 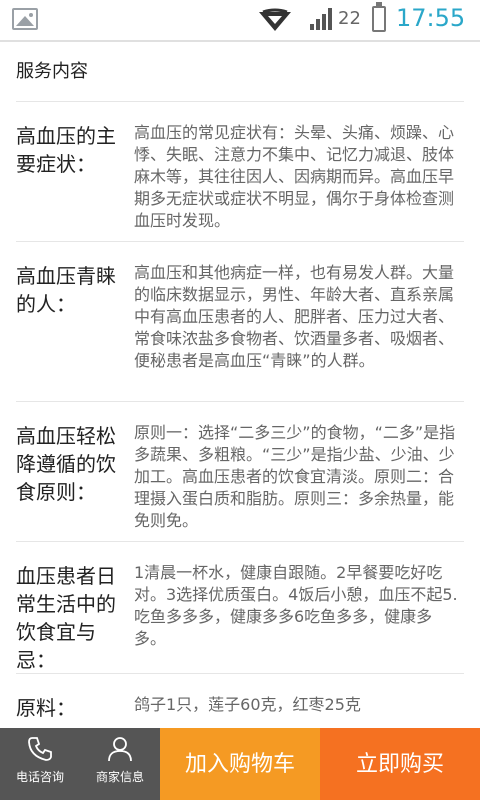 I want to click on person-icon, so click(x=120, y=749).